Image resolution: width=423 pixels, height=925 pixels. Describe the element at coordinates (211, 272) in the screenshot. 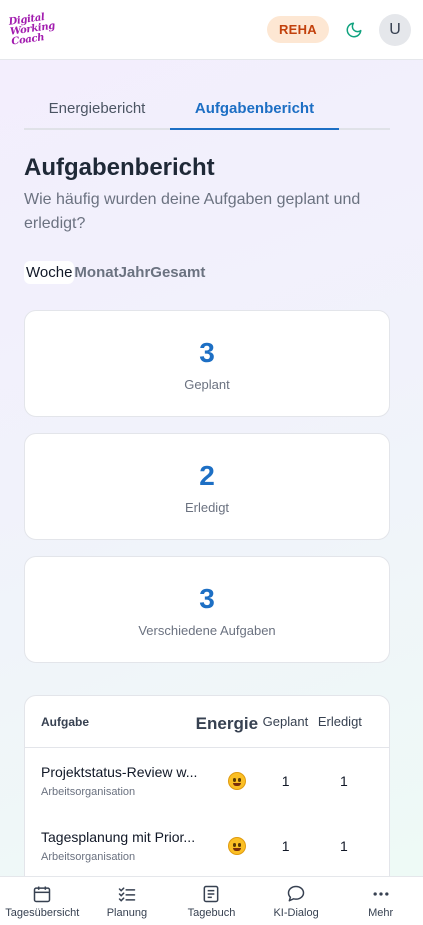

I see `period-tabs: Woche Monat Jahr Gesamt` at that location.